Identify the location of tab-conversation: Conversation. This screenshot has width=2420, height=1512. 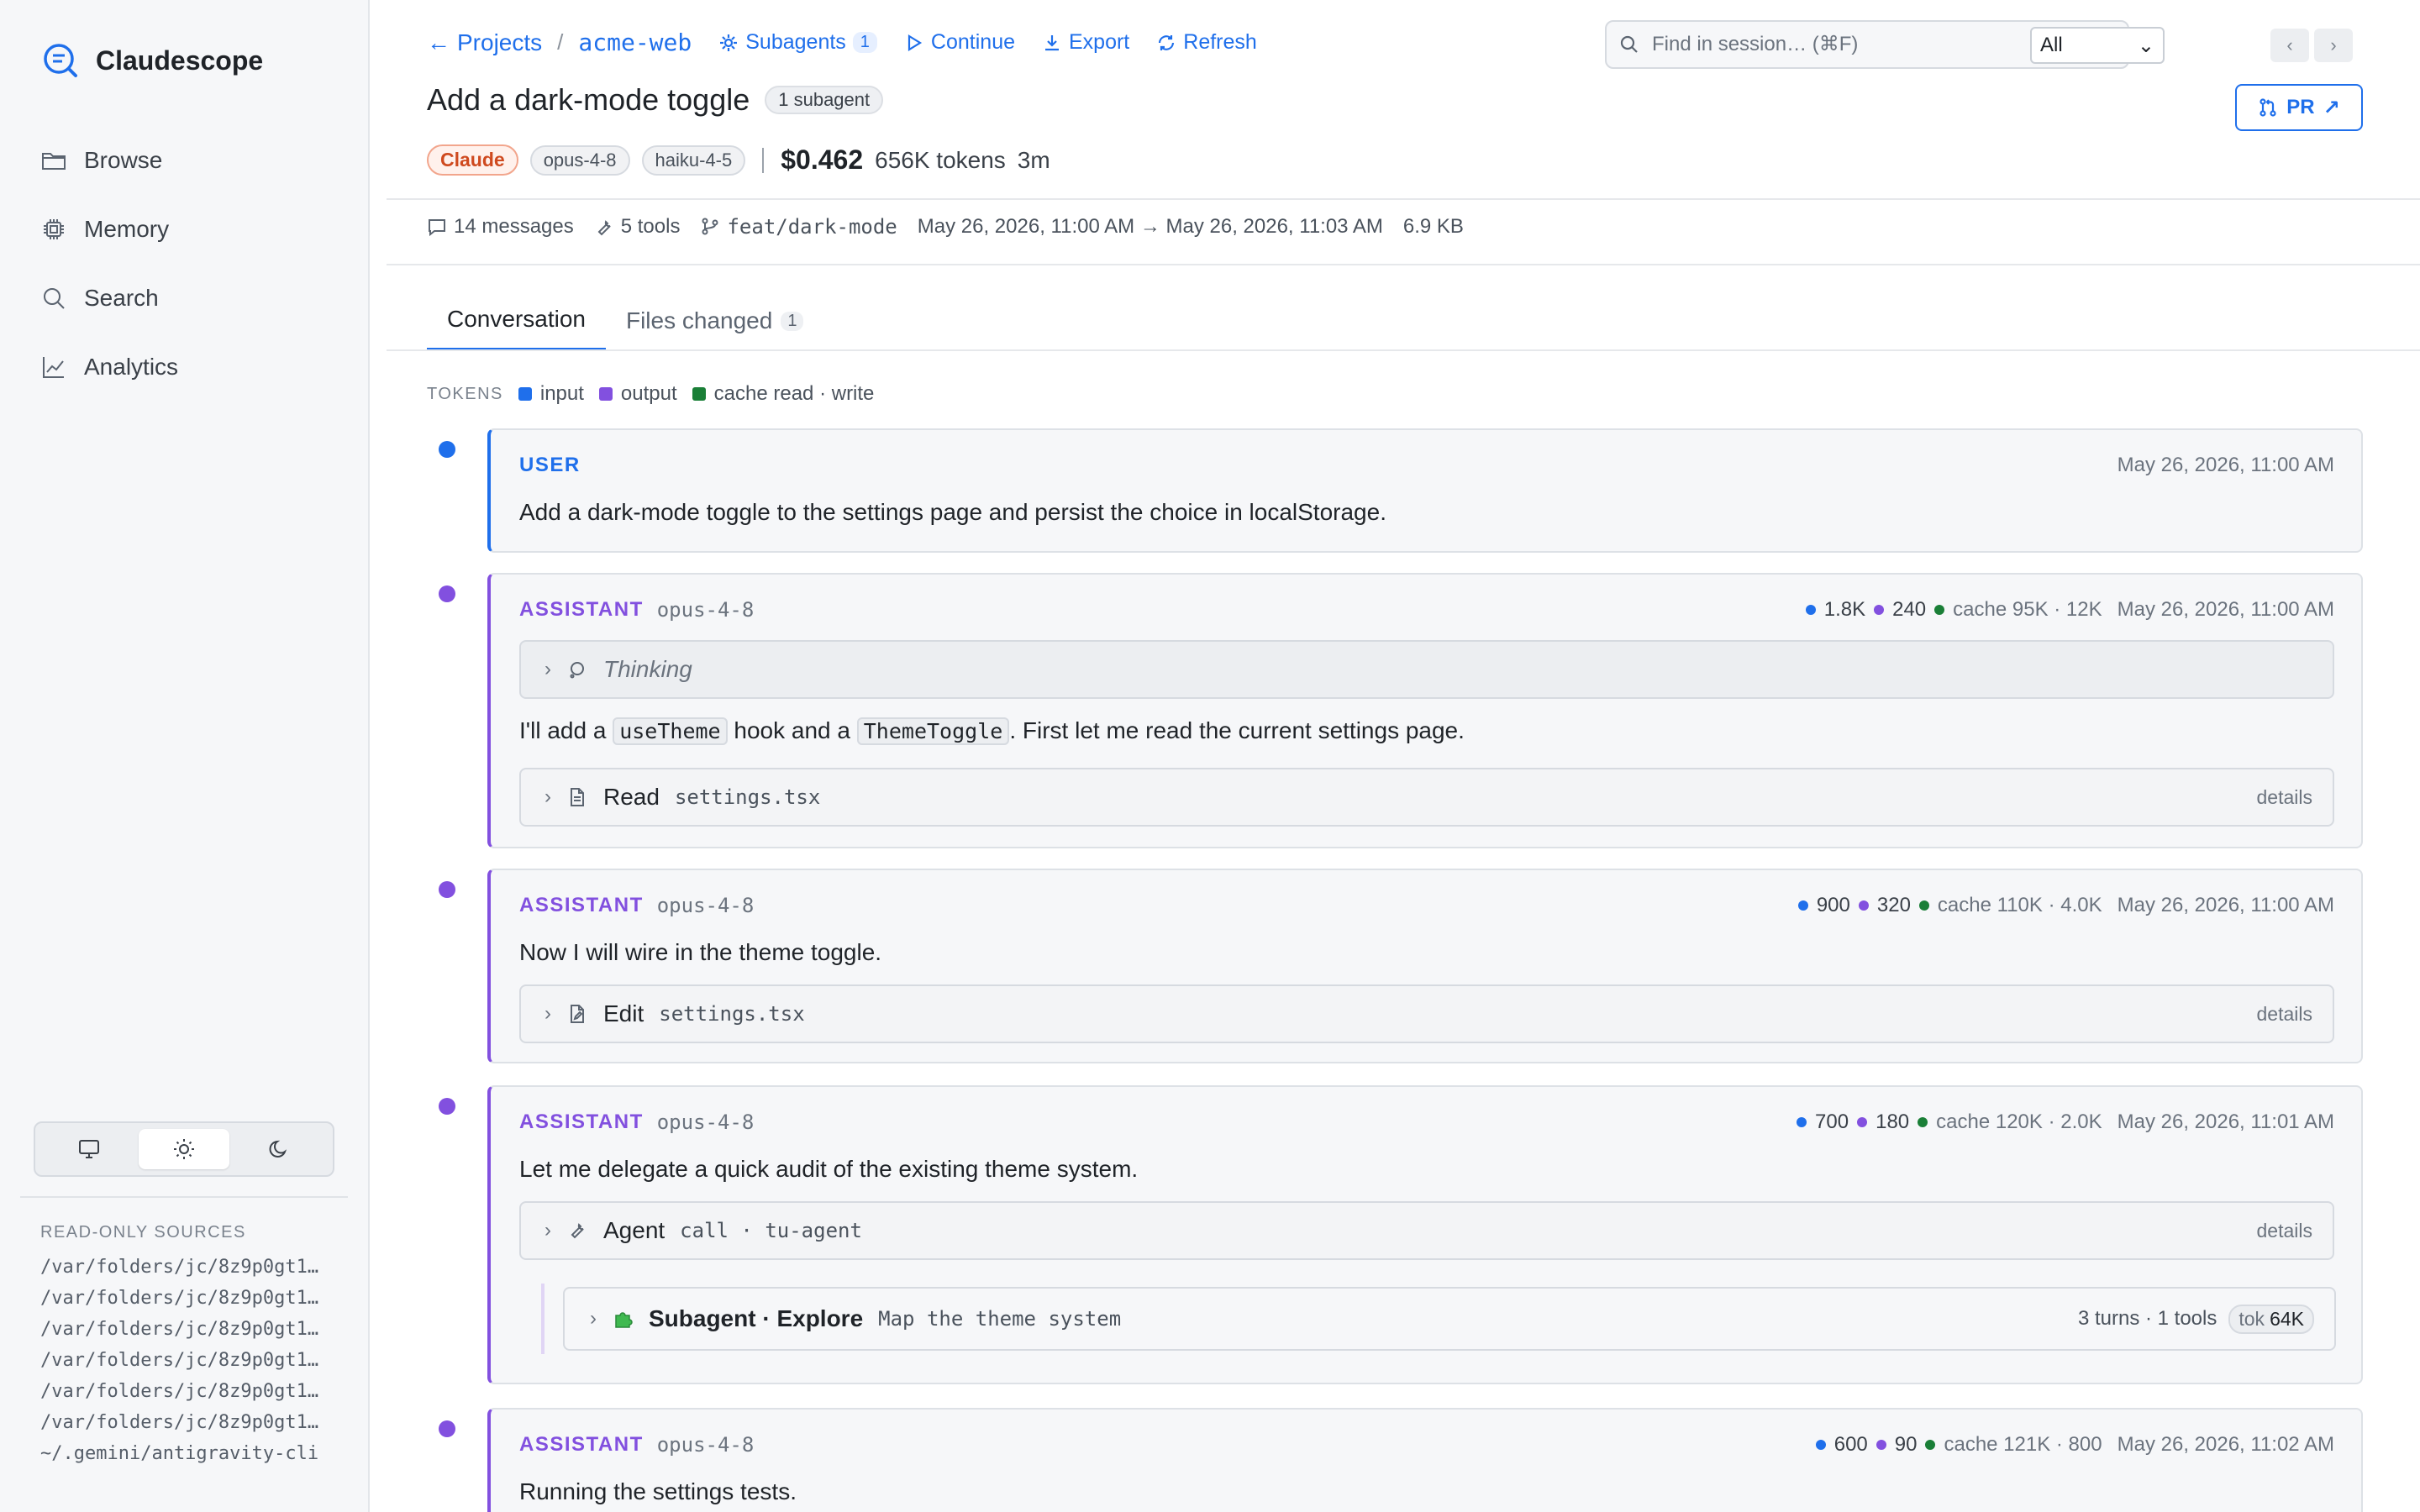
(516, 321).